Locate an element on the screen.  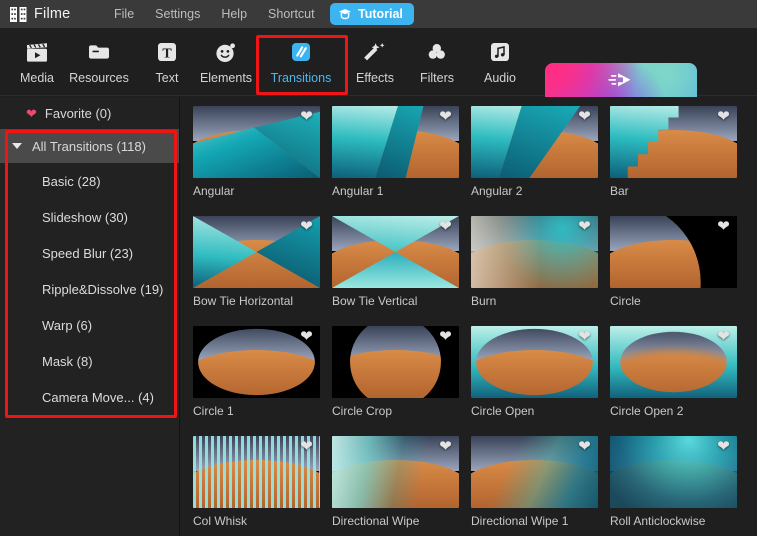
transition-label: Angular 2 is located at coordinates (497, 191).